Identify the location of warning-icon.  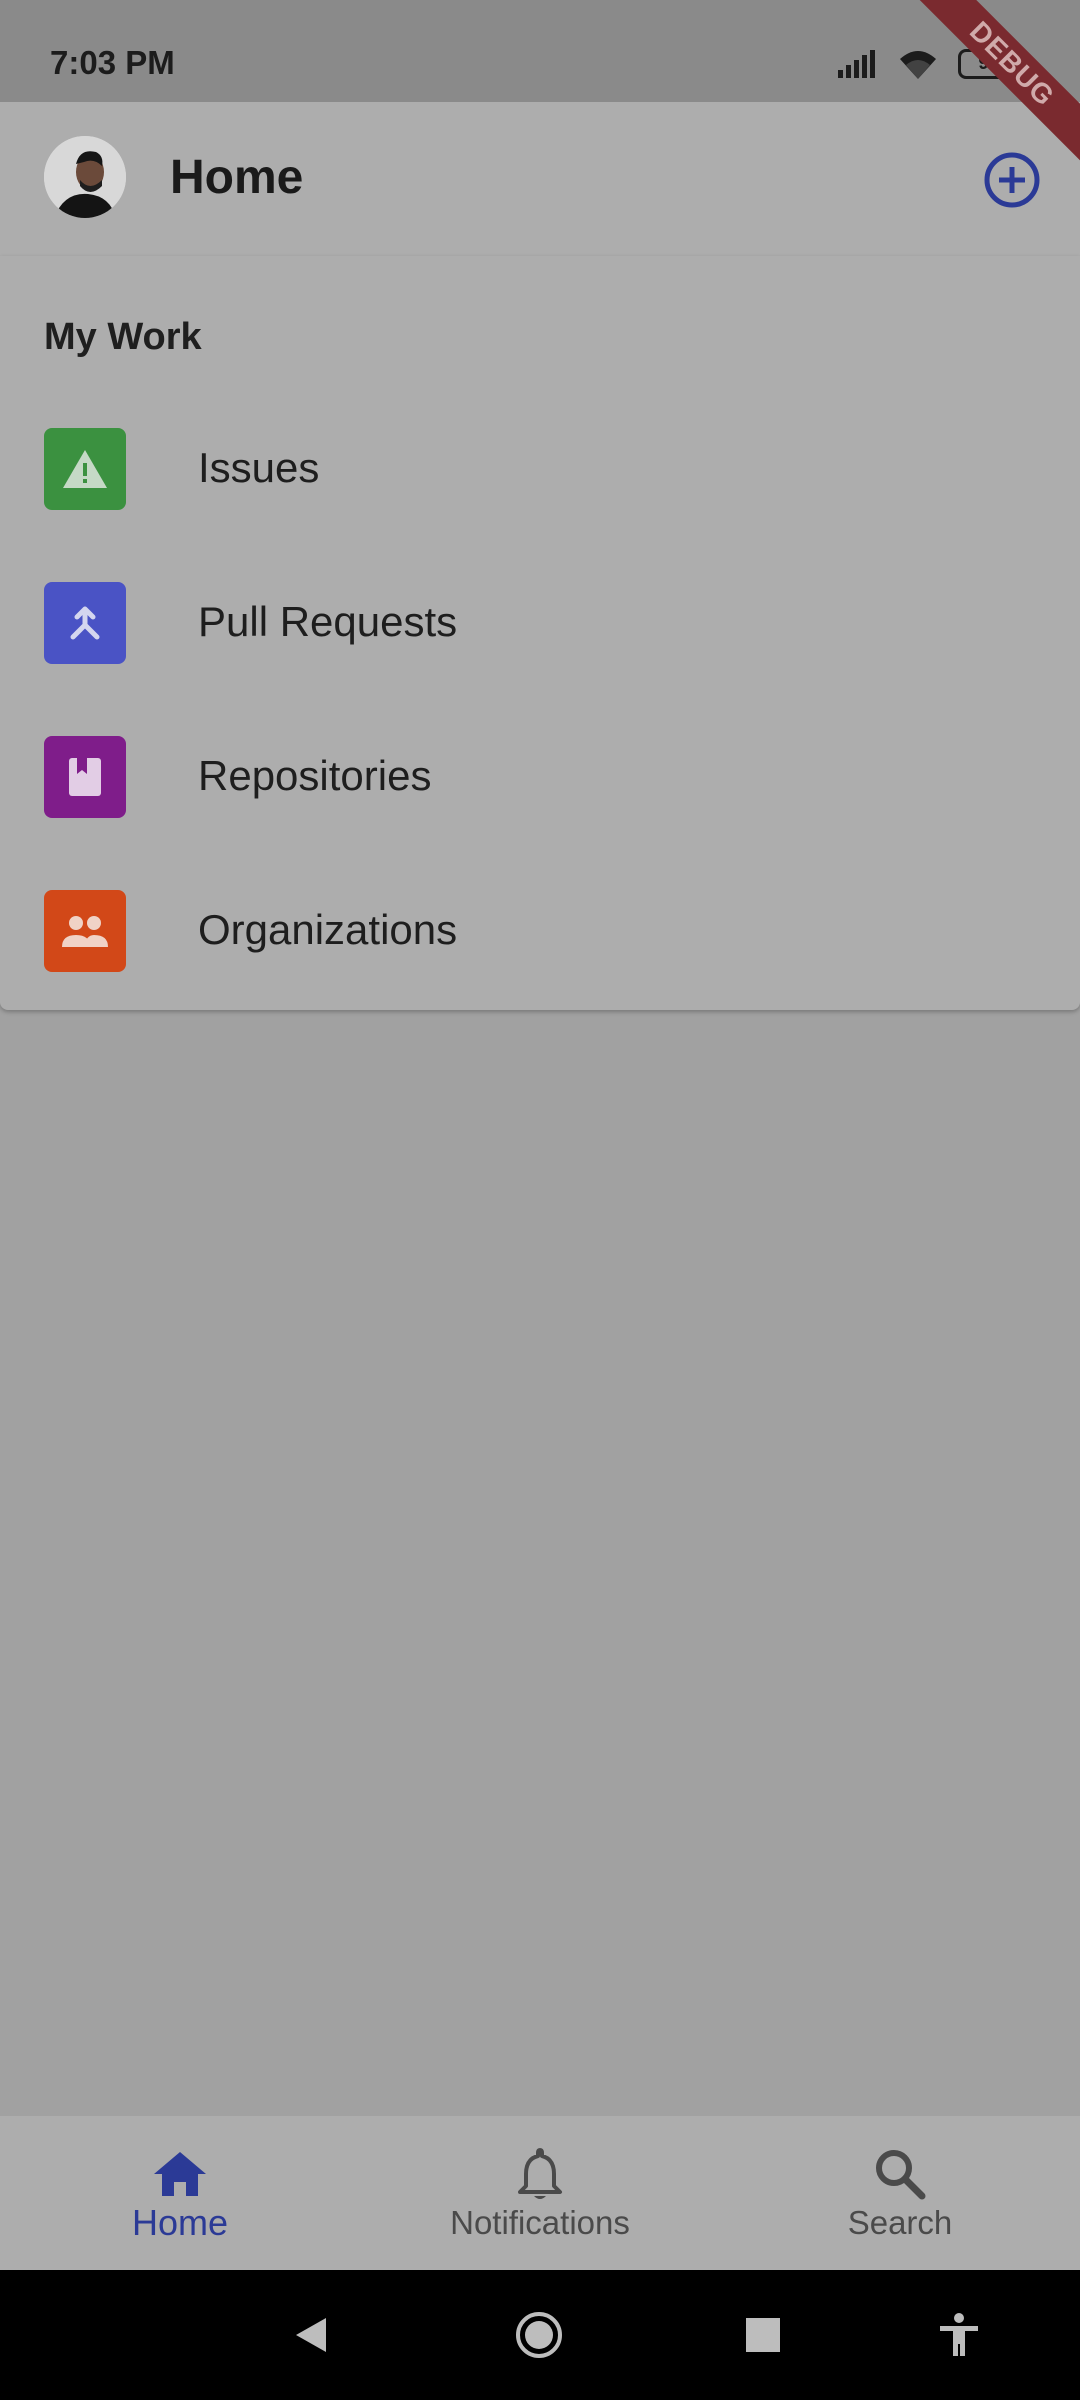
(85, 469).